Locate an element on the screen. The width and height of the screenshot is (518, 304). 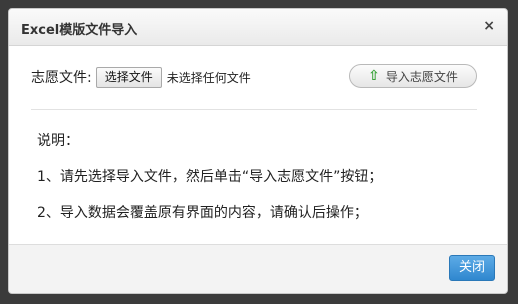
import-file-button: ⇧ 导入志愿文件 is located at coordinates (413, 76).